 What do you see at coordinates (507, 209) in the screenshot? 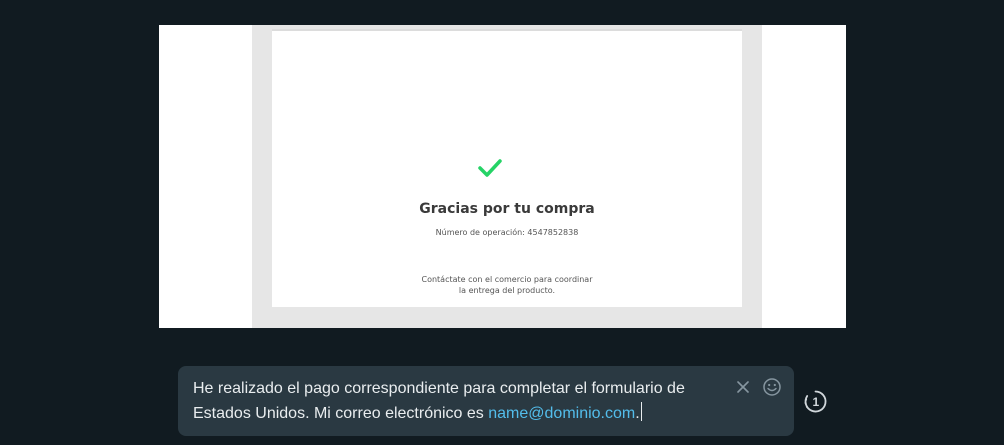
I see `receipt-title: Gracias por tu compra` at bounding box center [507, 209].